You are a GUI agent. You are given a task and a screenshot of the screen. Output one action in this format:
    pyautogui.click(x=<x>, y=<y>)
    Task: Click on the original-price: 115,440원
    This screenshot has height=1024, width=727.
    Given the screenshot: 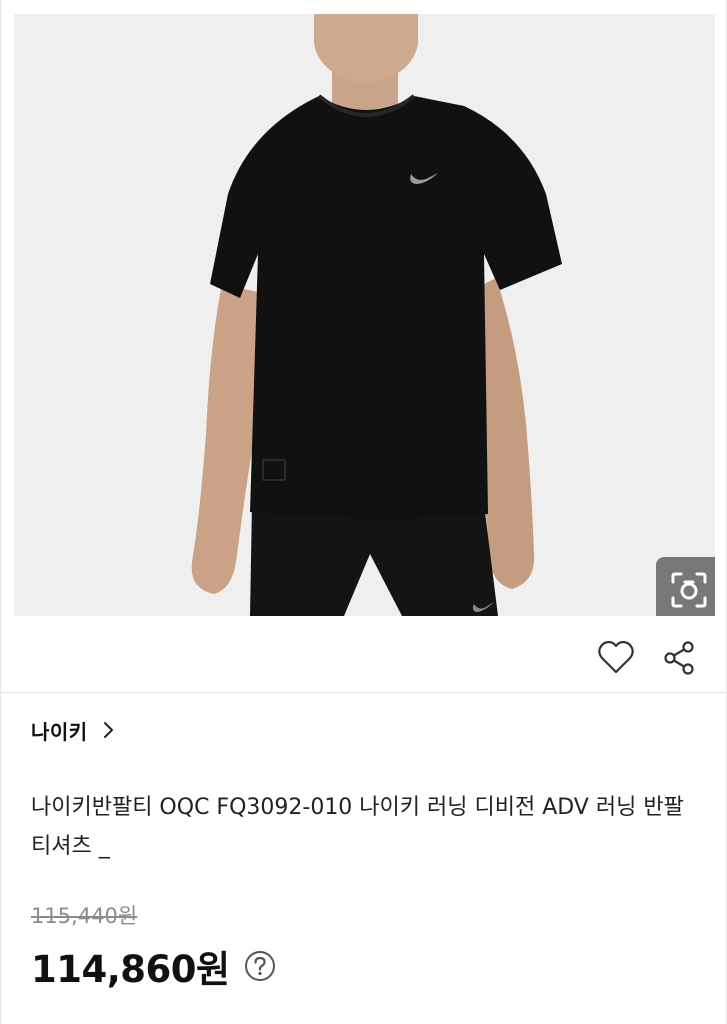 What is the action you would take?
    pyautogui.click(x=84, y=916)
    